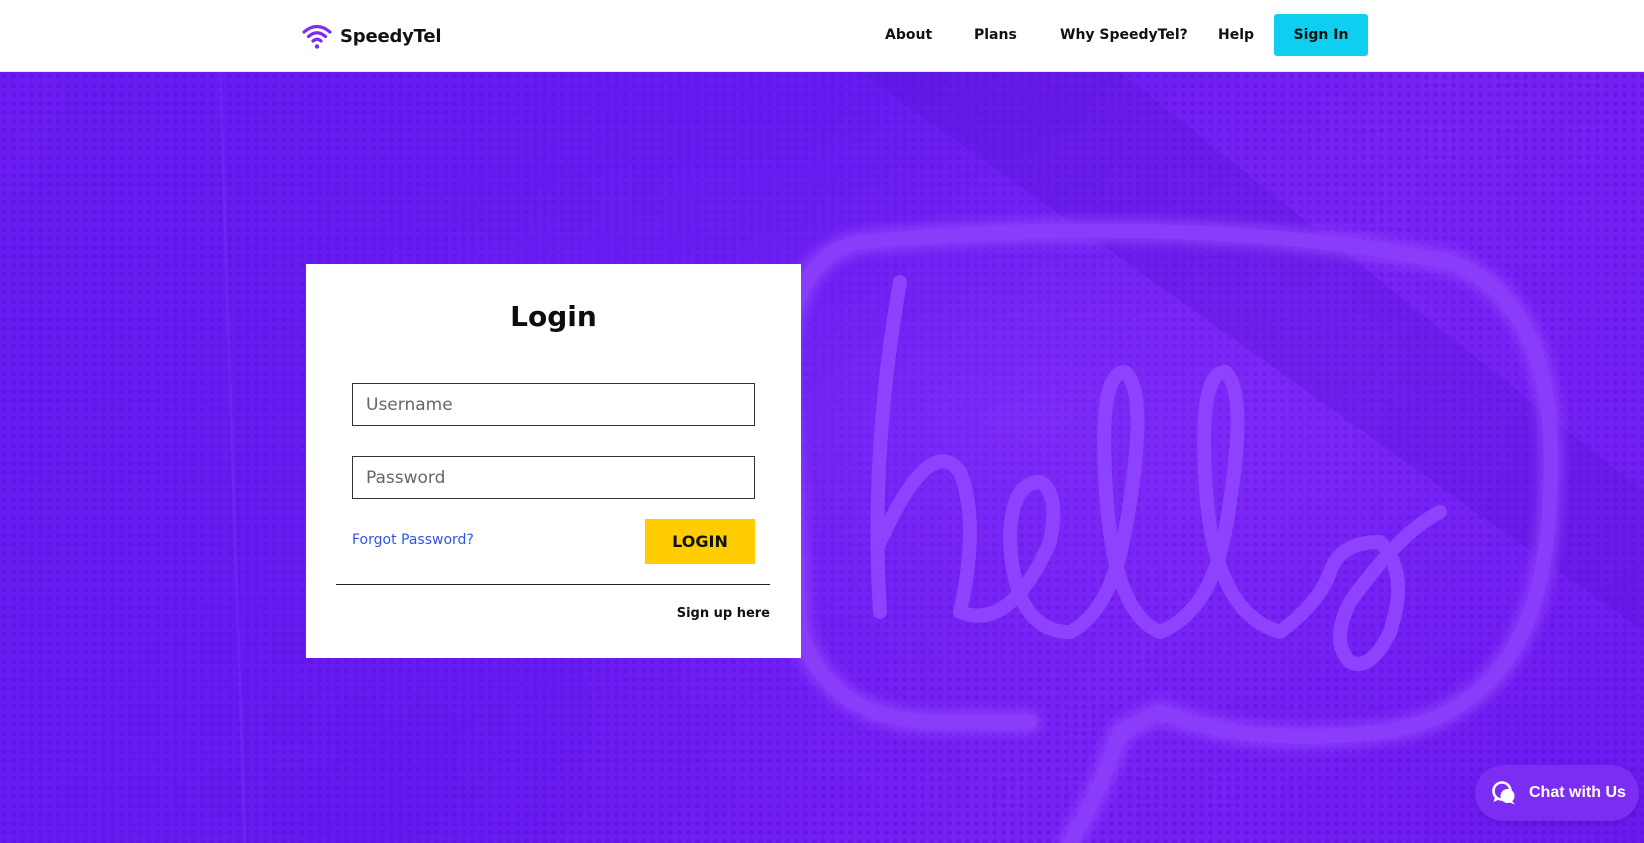  Describe the element at coordinates (391, 36) in the screenshot. I see `brand-name: SpeedyTel` at that location.